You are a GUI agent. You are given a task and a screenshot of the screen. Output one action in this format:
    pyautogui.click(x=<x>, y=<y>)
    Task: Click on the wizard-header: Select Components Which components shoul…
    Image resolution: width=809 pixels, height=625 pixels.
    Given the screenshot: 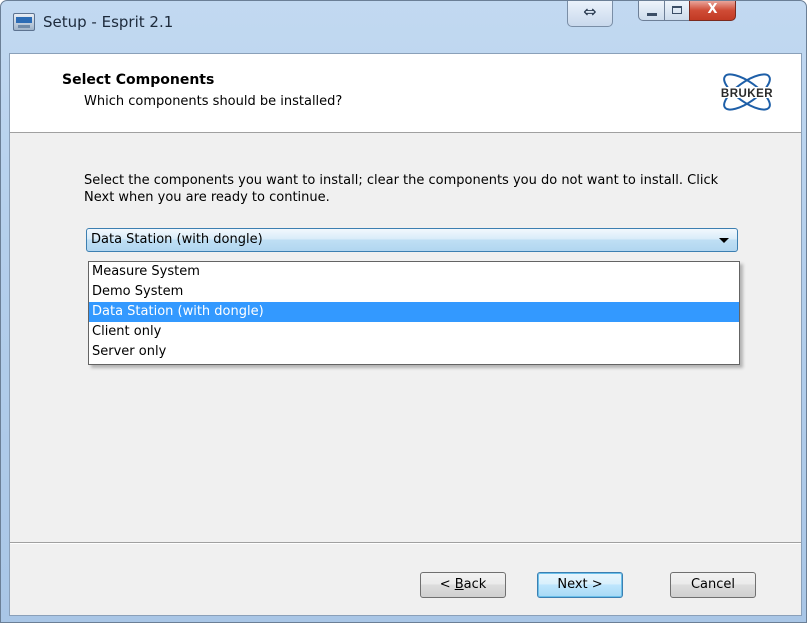 What is the action you would take?
    pyautogui.click(x=405, y=93)
    